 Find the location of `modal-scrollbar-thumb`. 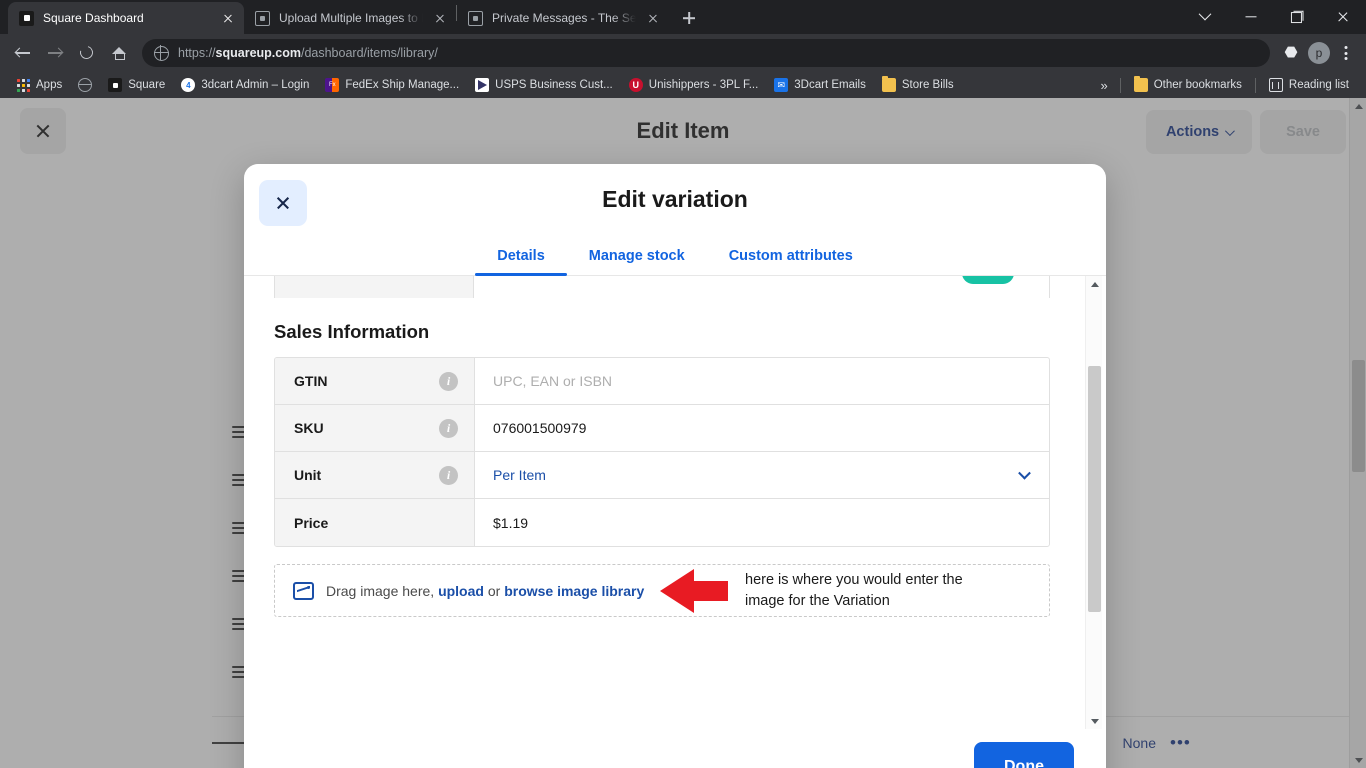

modal-scrollbar-thumb is located at coordinates (1094, 489).